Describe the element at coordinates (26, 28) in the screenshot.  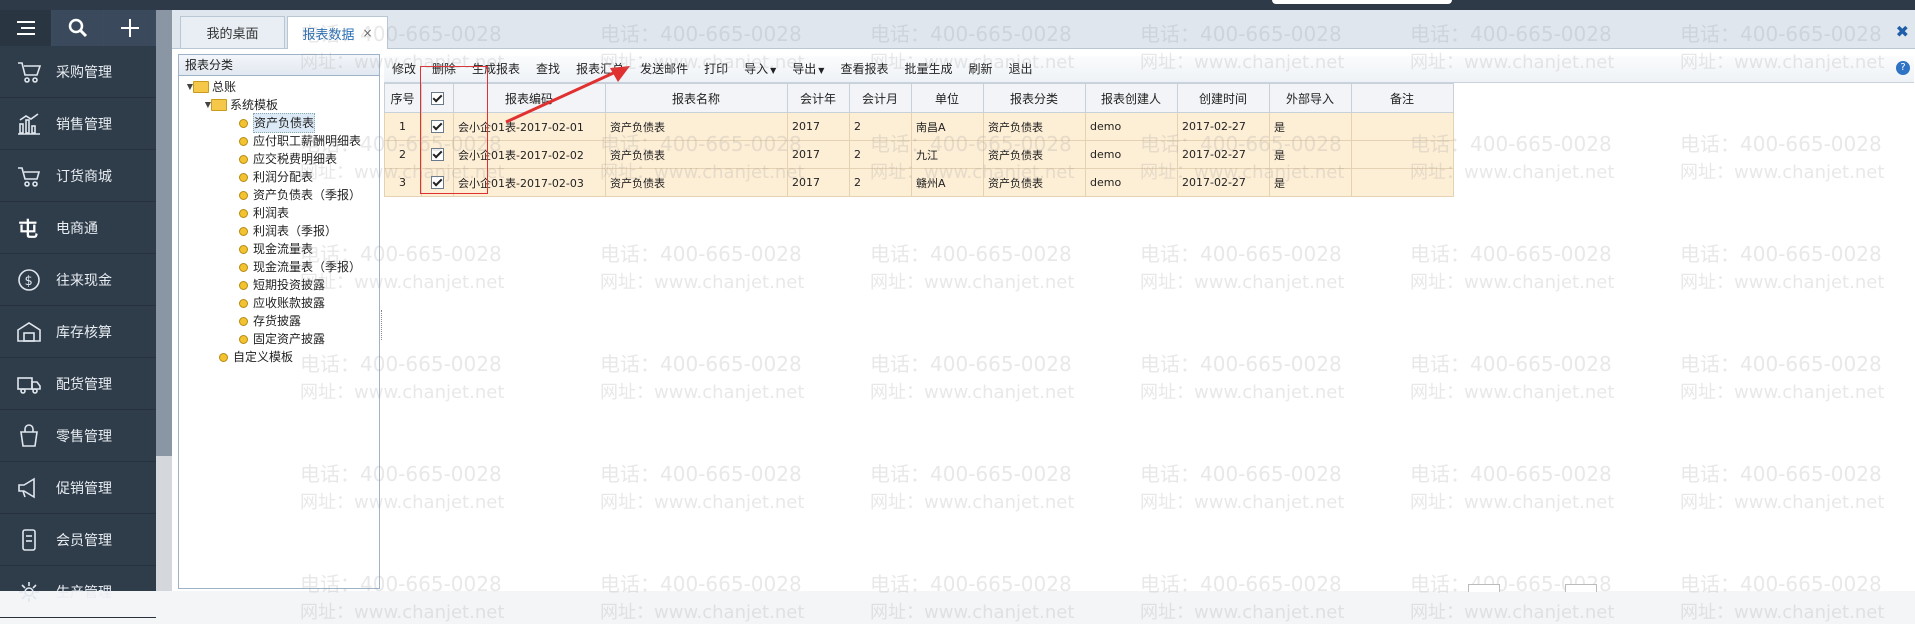
I see `menu-icon` at that location.